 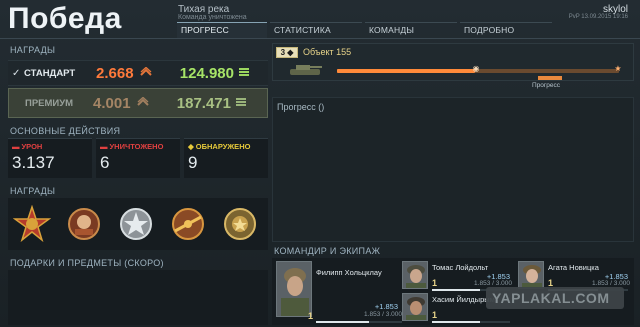 What do you see at coordinates (386, 306) in the screenshot?
I see `crew-member-gain: +1.853` at bounding box center [386, 306].